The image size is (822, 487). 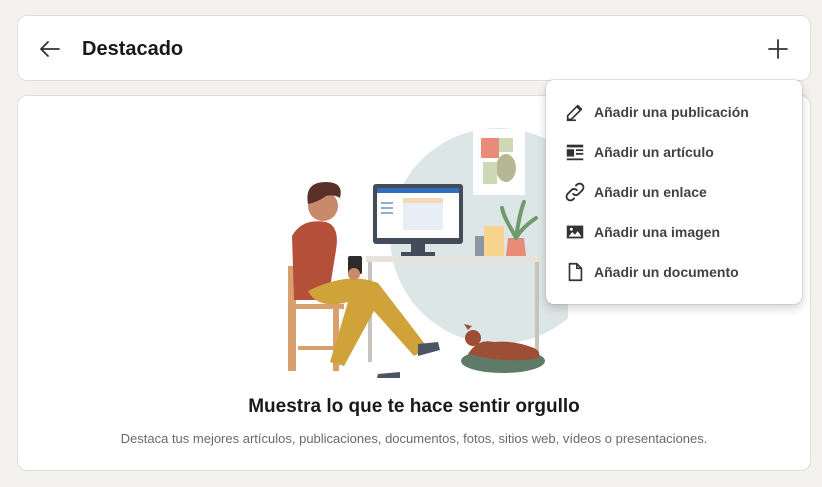 I want to click on add-featured-button, so click(x=778, y=49).